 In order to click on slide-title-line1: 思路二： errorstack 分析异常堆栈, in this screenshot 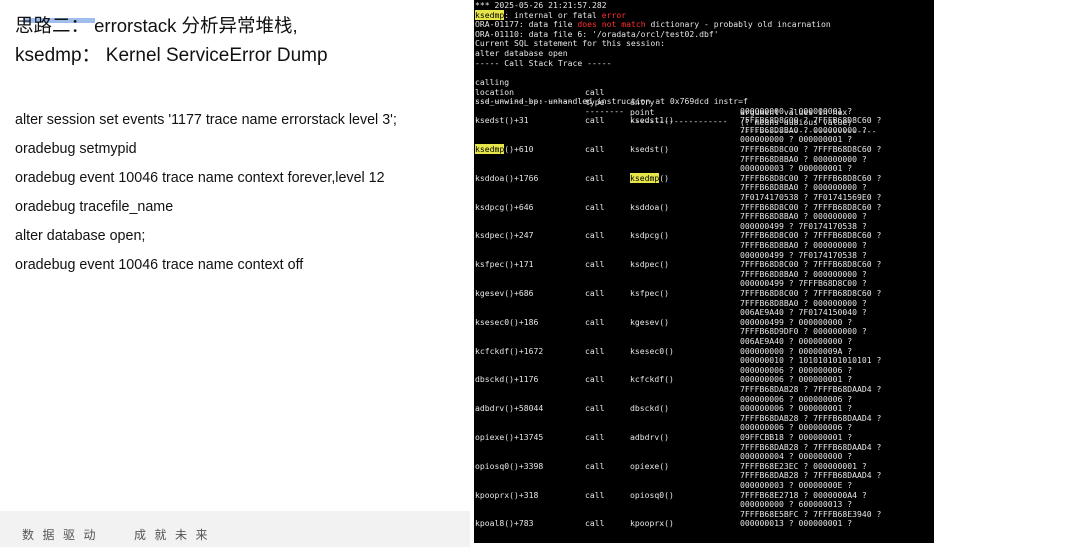, I will do `click(156, 26)`.